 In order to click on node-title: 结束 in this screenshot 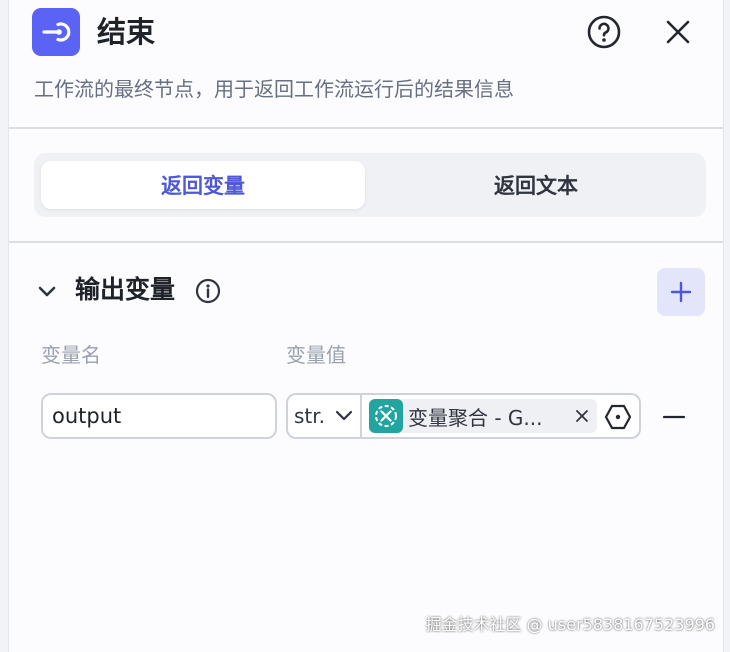, I will do `click(126, 32)`.